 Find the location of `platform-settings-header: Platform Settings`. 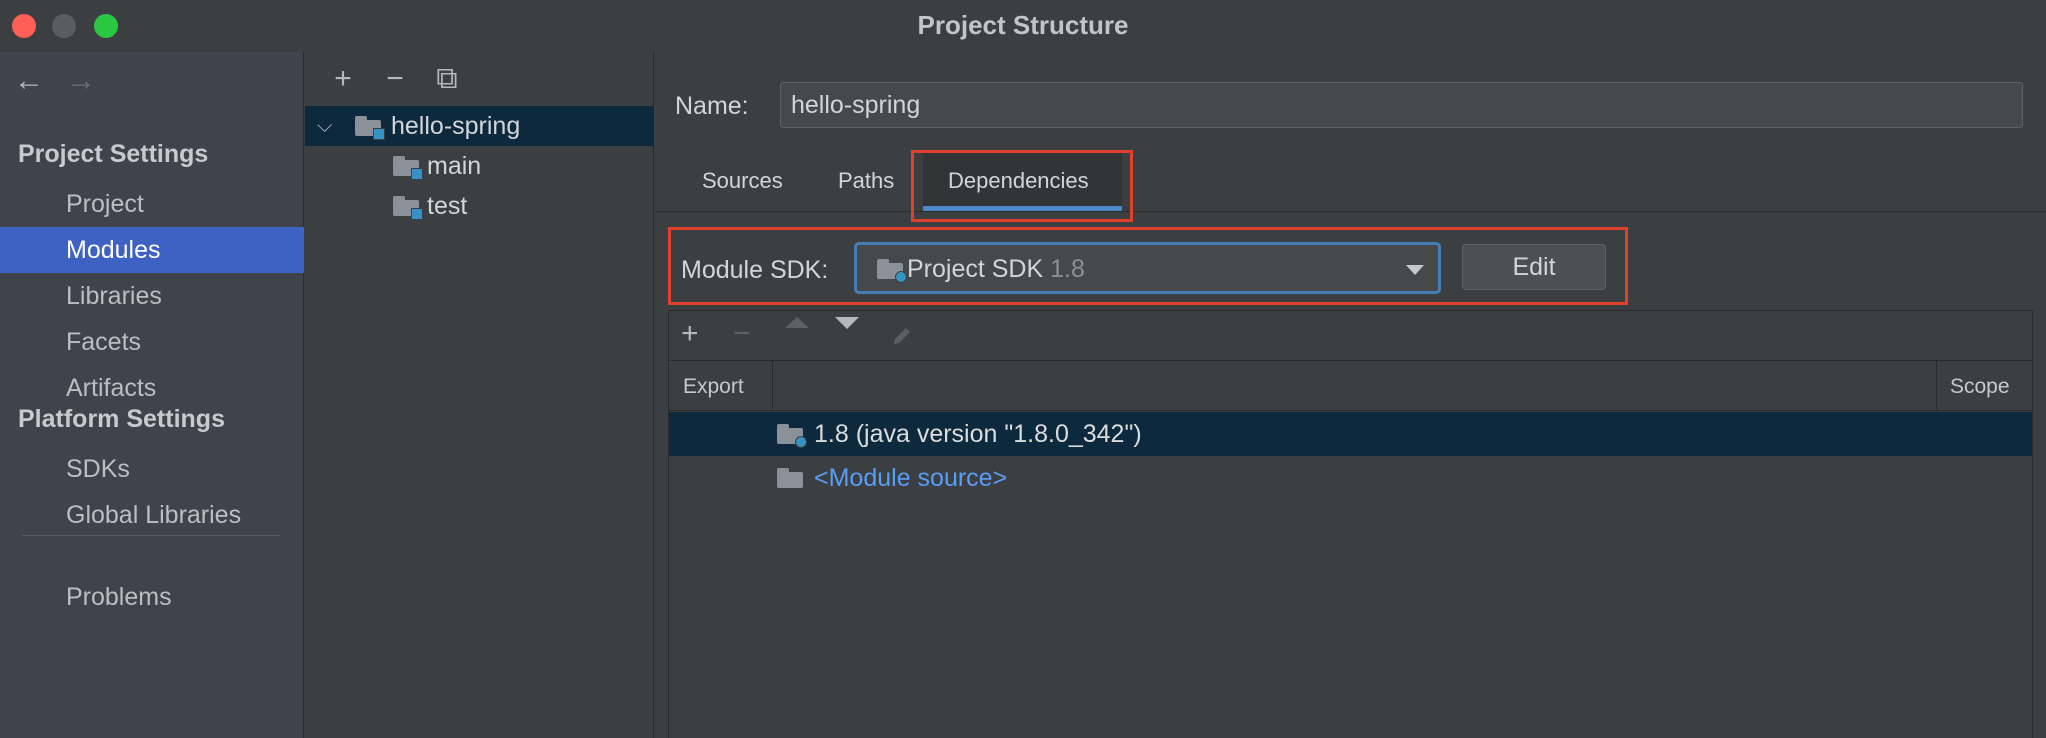

platform-settings-header: Platform Settings is located at coordinates (121, 419).